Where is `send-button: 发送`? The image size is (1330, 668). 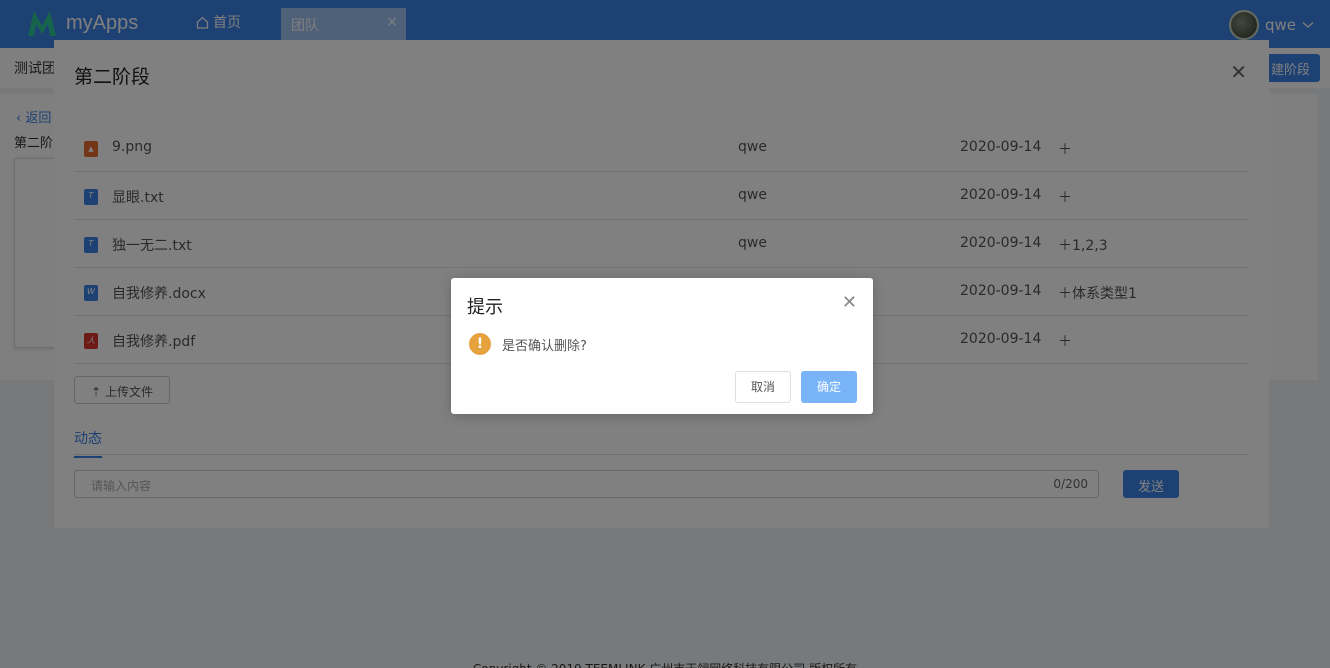
send-button: 发送 is located at coordinates (1151, 484).